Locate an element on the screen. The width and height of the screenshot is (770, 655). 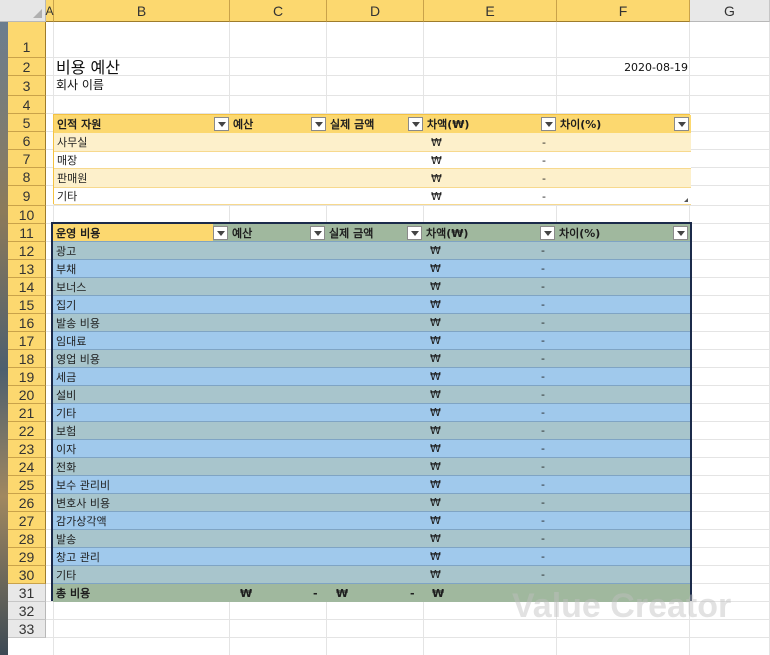
row-label: 31 is located at coordinates (26, 592).